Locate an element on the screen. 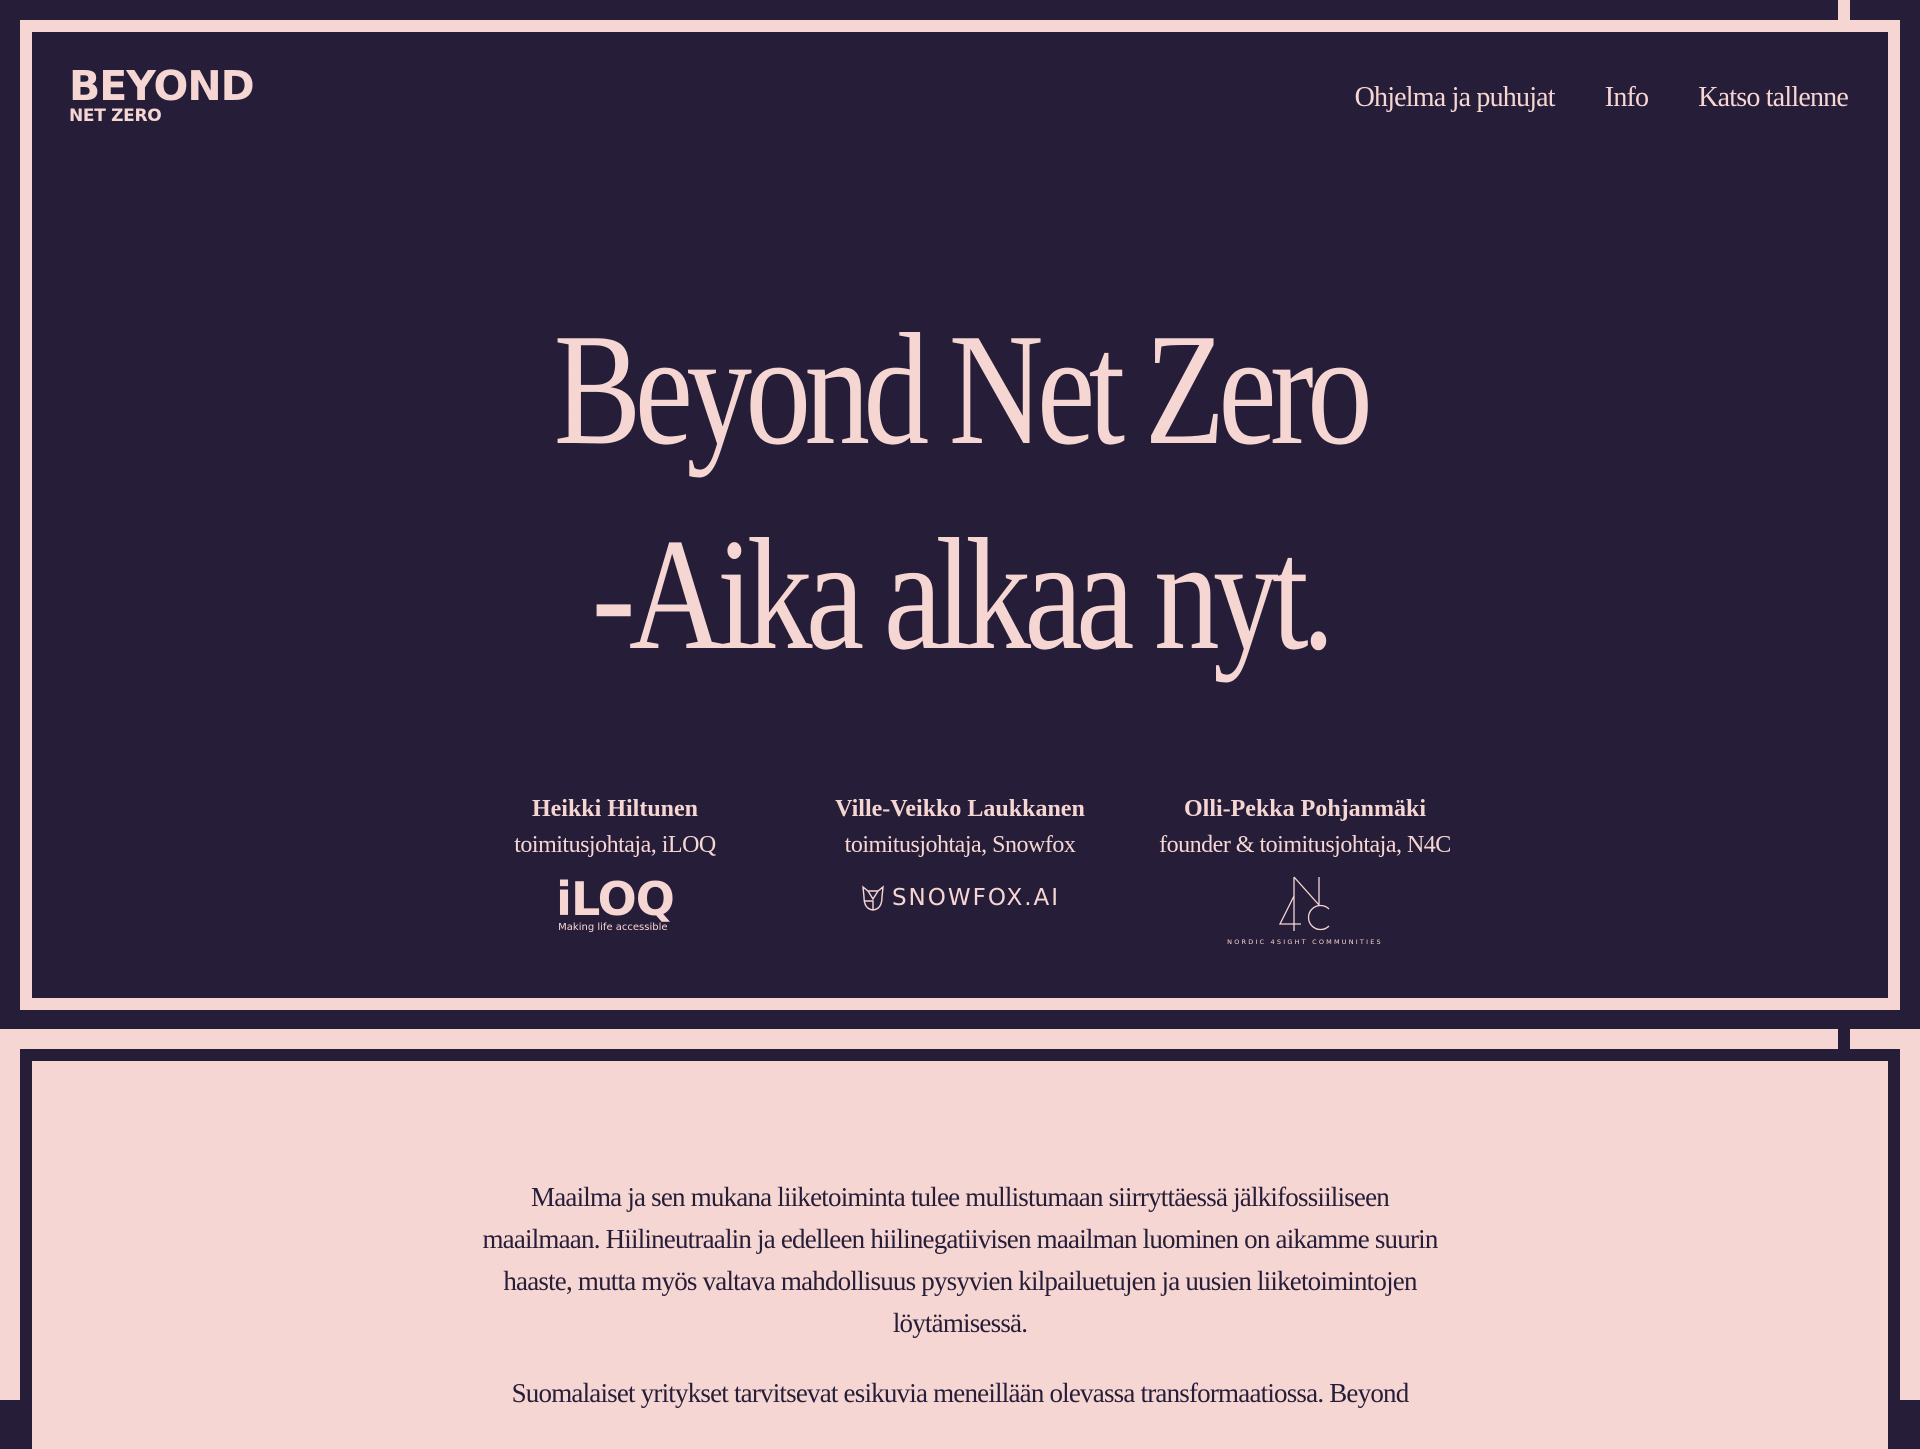  site-logo: BEYOND NET ZERO is located at coordinates (162, 94).